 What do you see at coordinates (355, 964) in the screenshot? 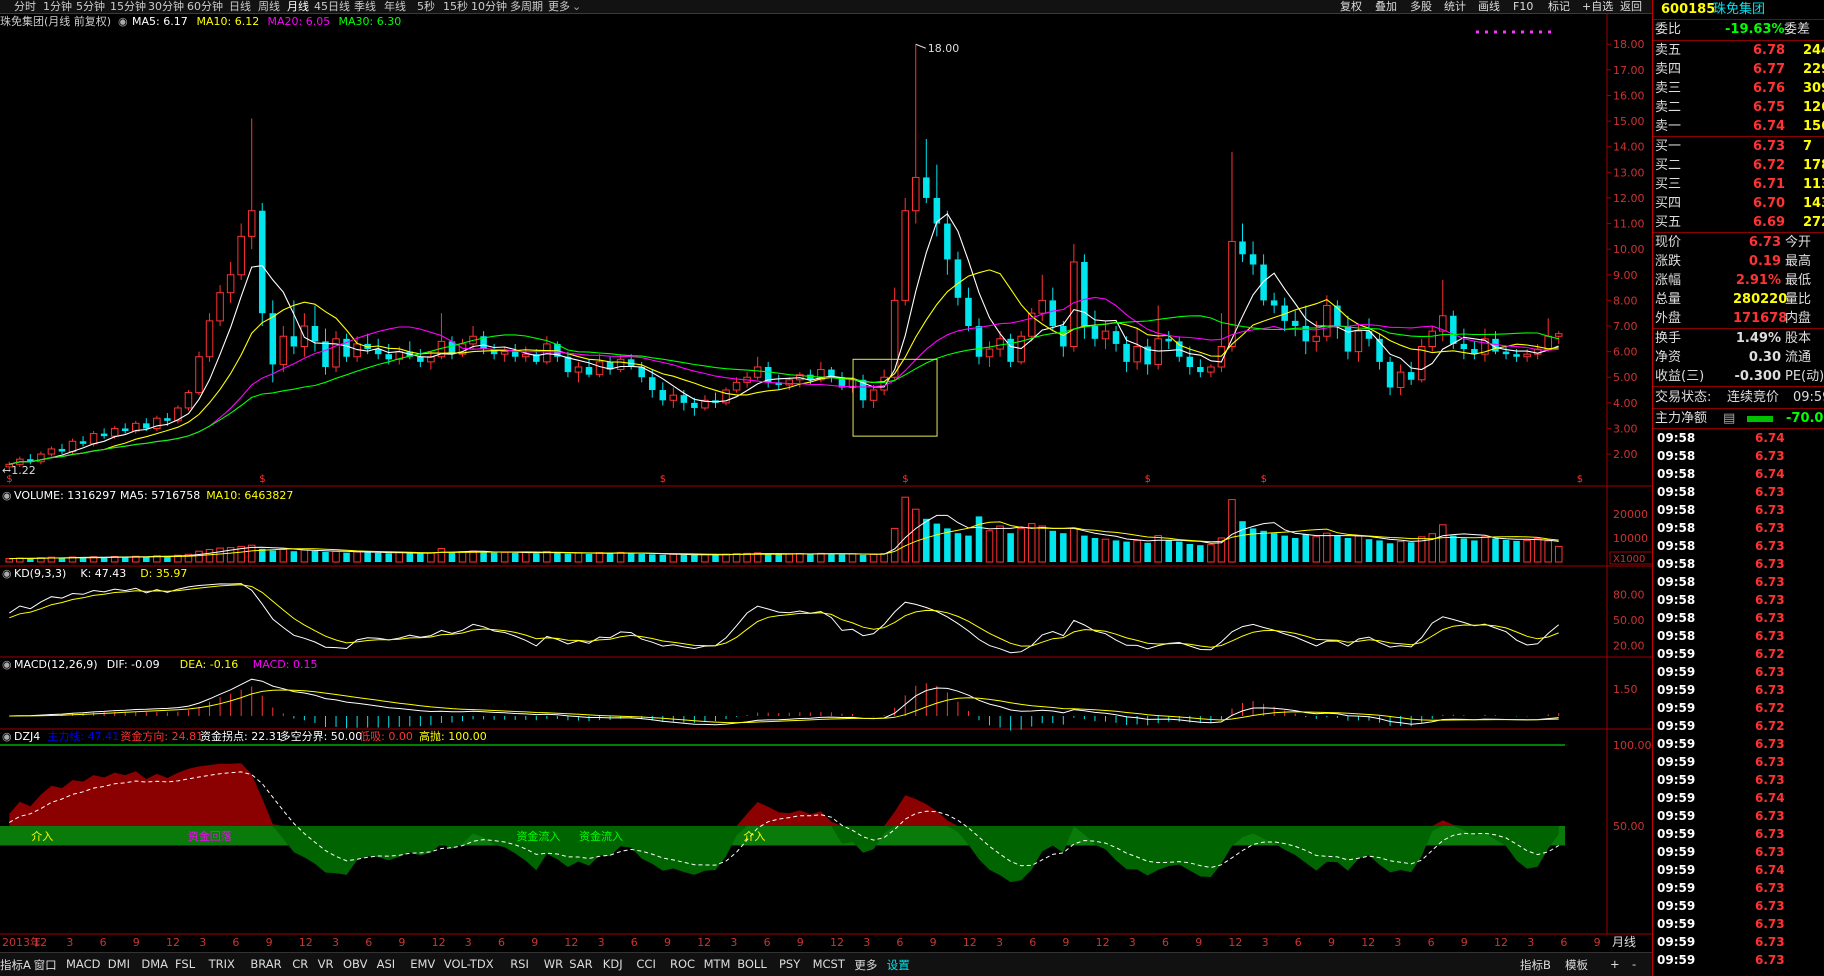
I see `indicator-tab-10: OBV` at bounding box center [355, 964].